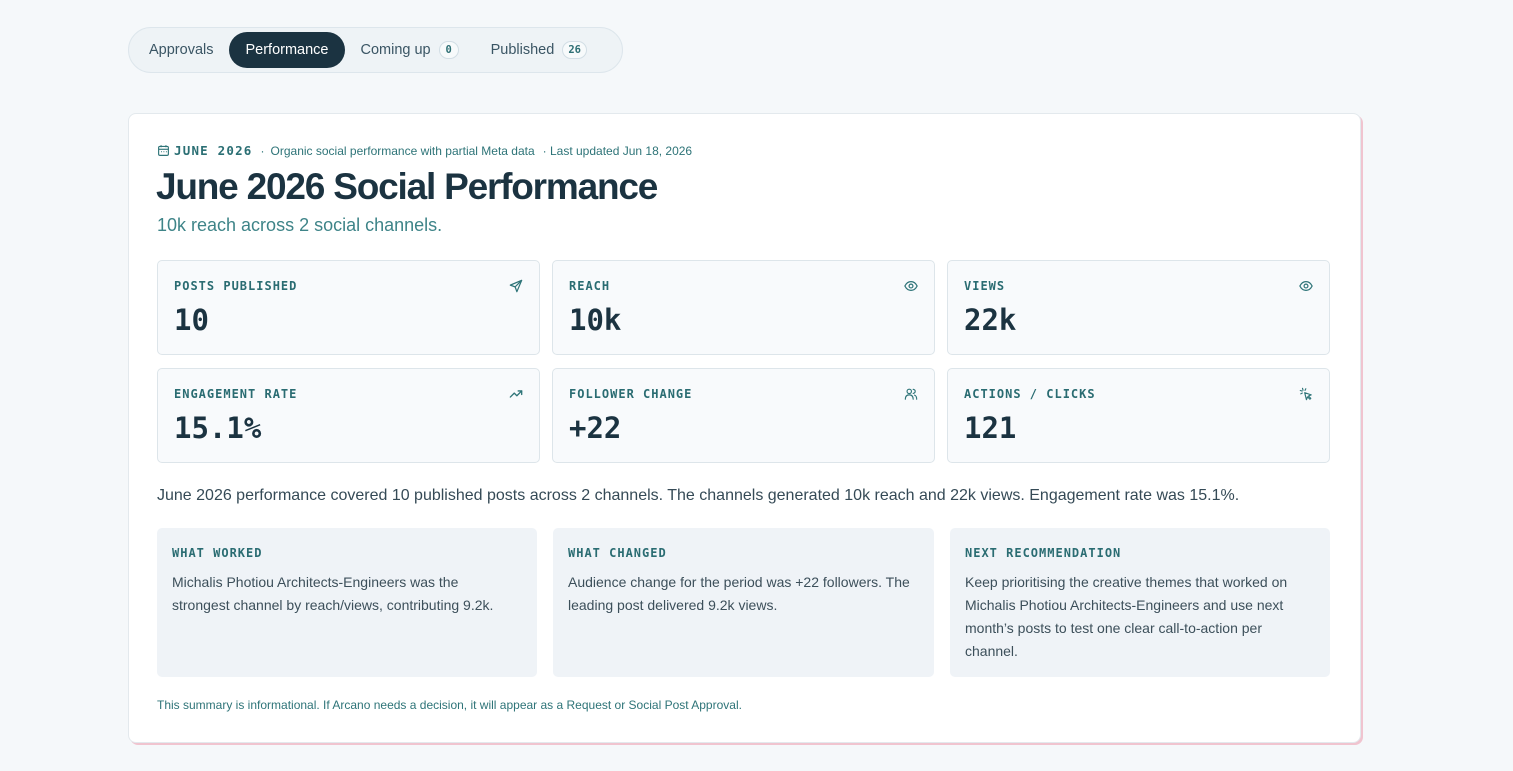 This screenshot has width=1513, height=771. I want to click on stat-label: ENGAGEMENT RATE, so click(236, 394).